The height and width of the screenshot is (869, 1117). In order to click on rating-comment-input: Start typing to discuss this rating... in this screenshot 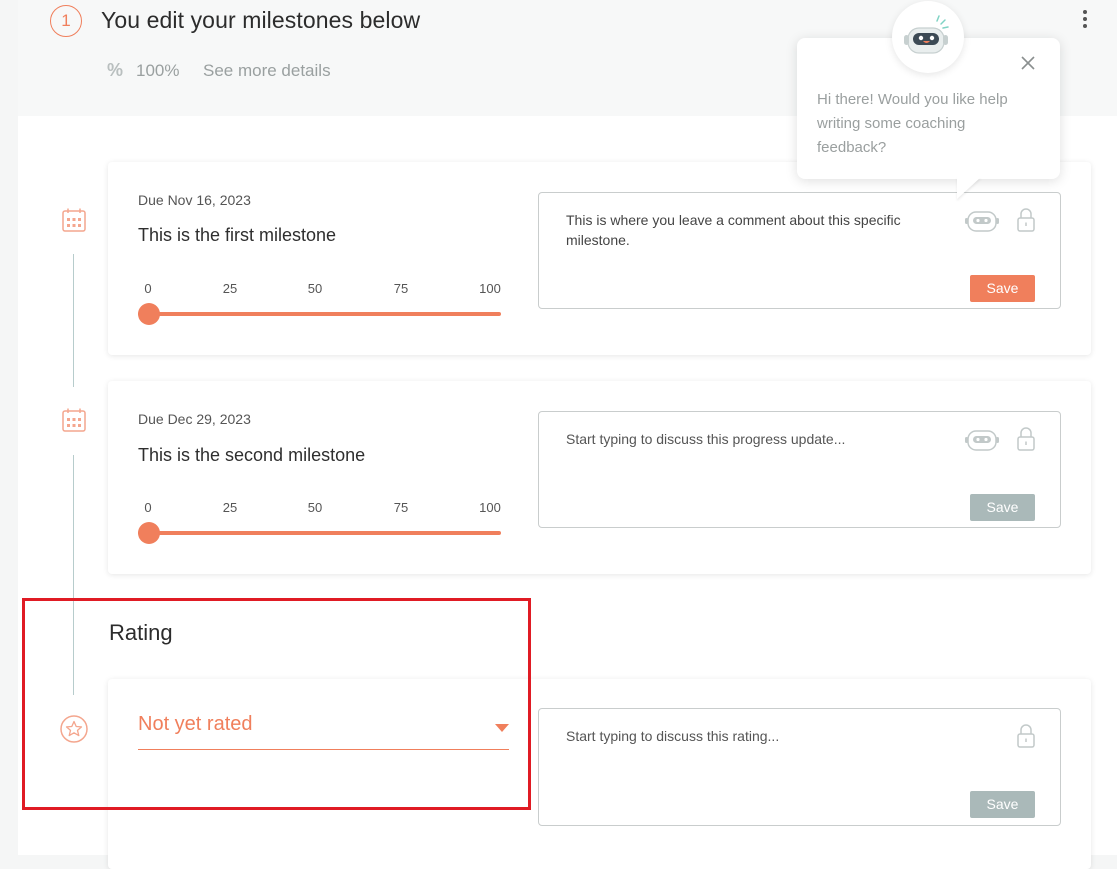, I will do `click(756, 736)`.